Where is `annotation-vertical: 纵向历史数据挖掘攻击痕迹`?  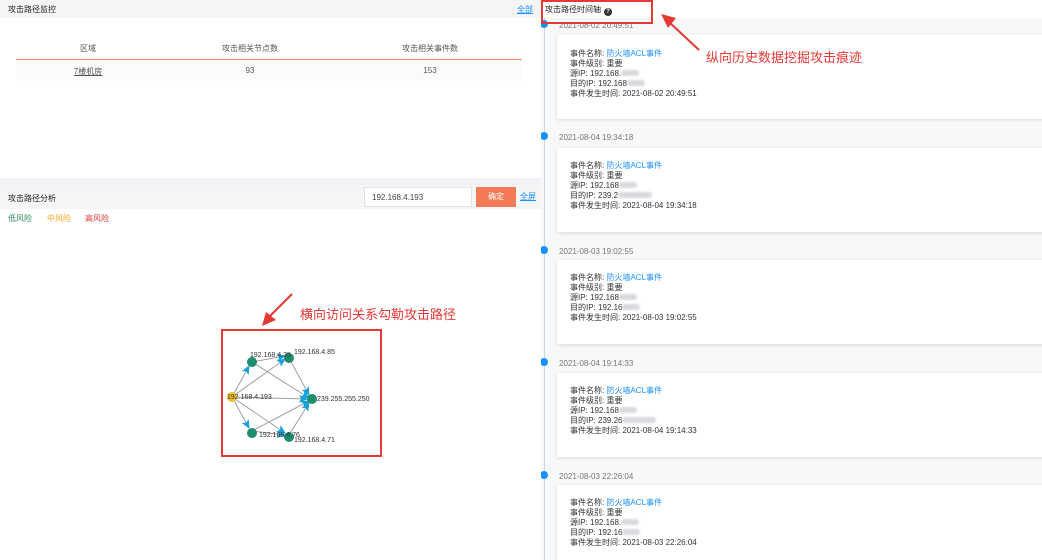 annotation-vertical: 纵向历史数据挖掘攻击痕迹 is located at coordinates (784, 58).